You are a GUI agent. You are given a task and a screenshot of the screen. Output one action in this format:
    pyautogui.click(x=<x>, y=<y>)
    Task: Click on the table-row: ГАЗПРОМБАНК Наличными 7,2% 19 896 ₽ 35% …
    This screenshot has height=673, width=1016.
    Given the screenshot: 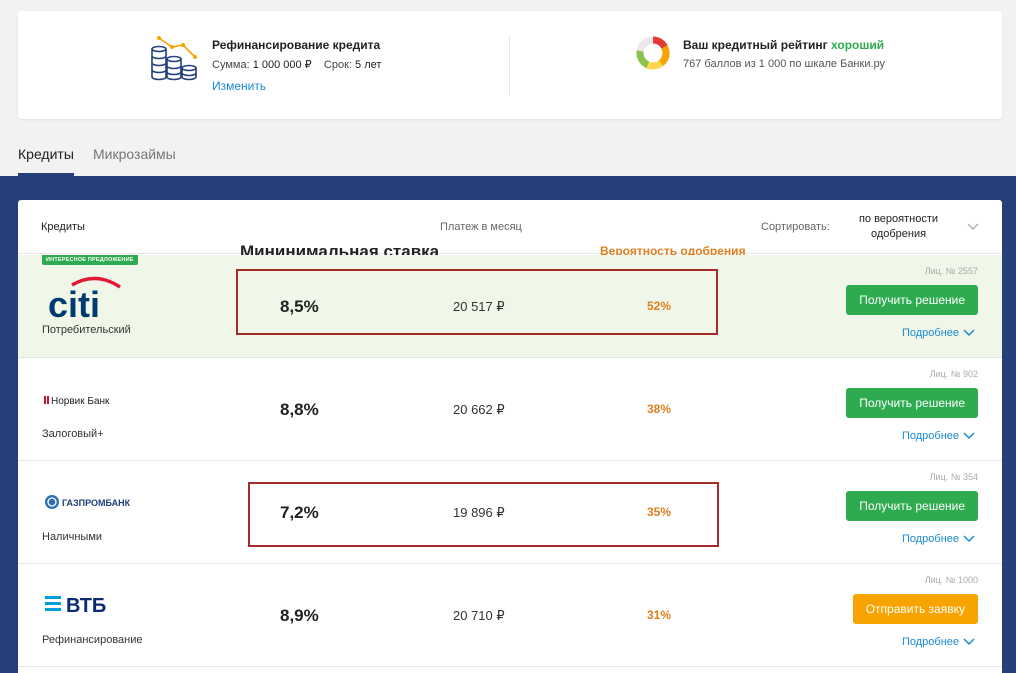 What is the action you would take?
    pyautogui.click(x=510, y=512)
    